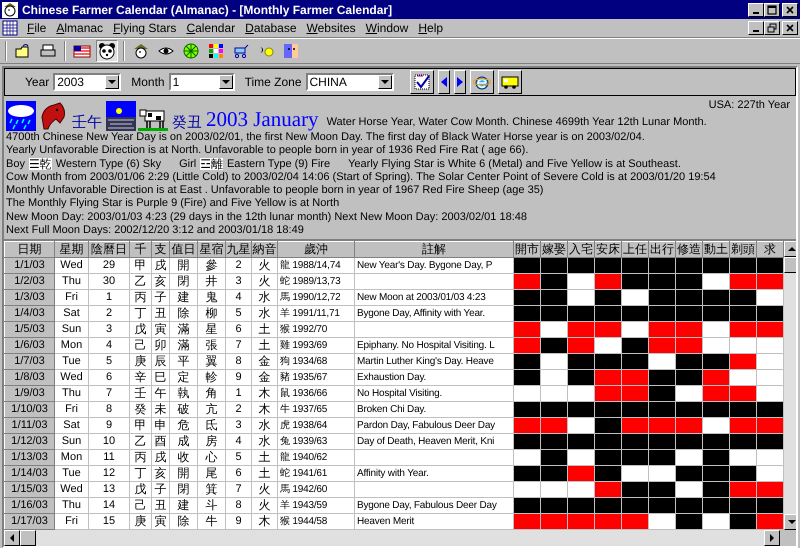 This screenshot has width=800, height=548. I want to click on table-cell: 金, so click(265, 378).